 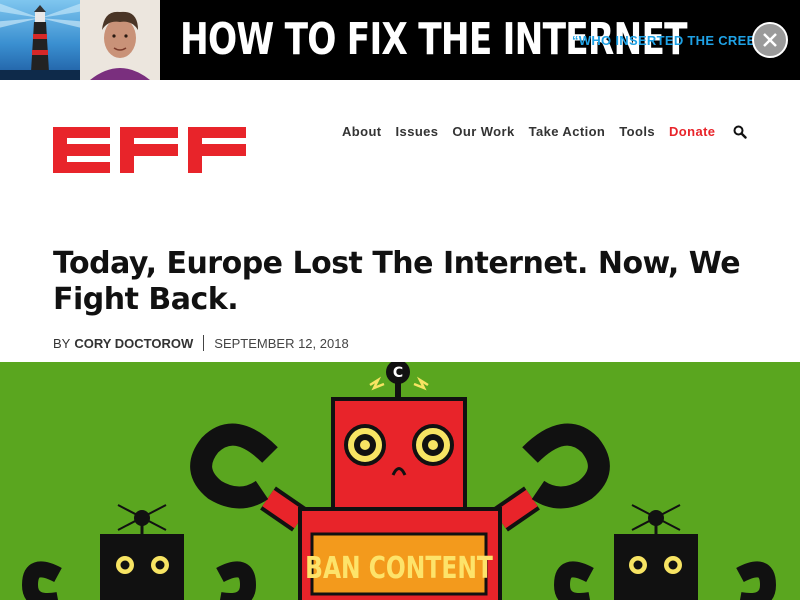 What do you see at coordinates (399, 568) in the screenshot?
I see `ban-content-sign-text: BAN CONTENT` at bounding box center [399, 568].